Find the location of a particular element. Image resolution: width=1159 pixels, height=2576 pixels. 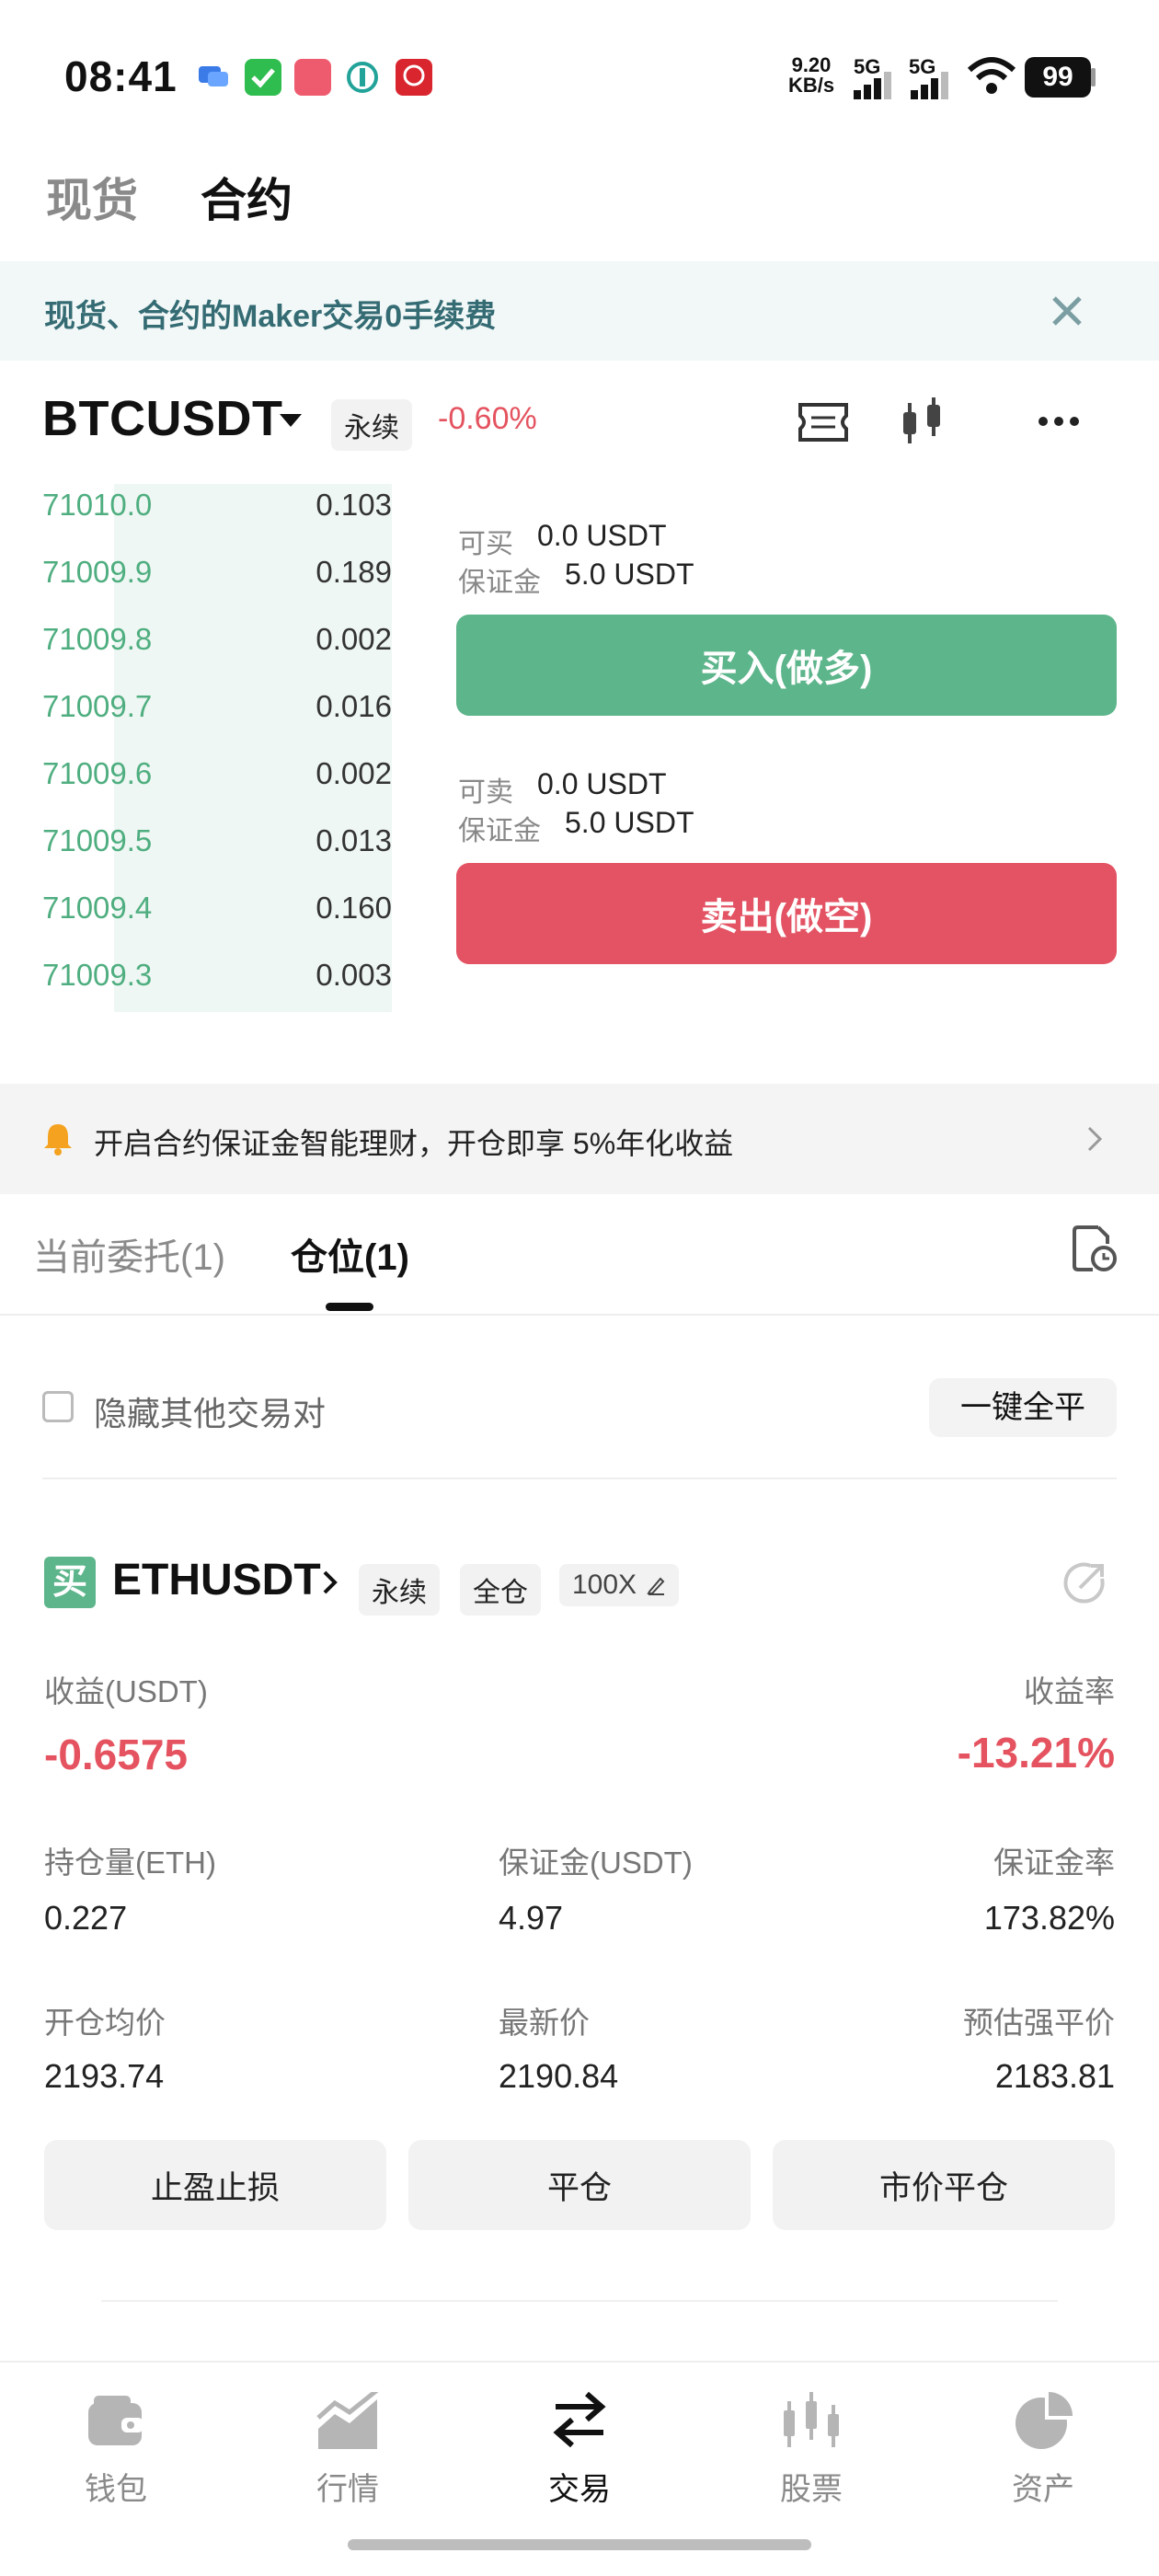

orderbook-price: 71010.0 is located at coordinates (97, 505).